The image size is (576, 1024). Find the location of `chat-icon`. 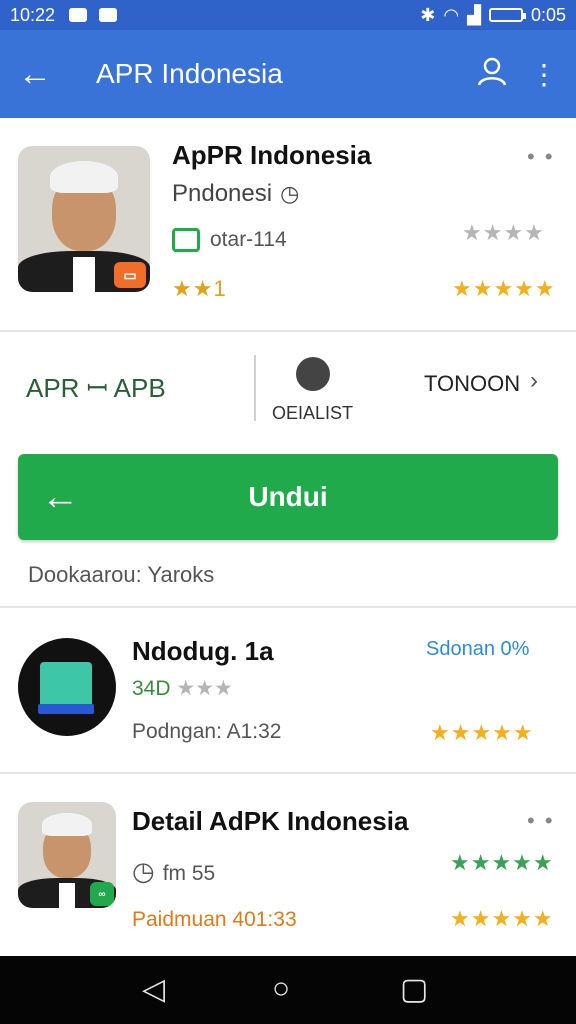

chat-icon is located at coordinates (186, 240).